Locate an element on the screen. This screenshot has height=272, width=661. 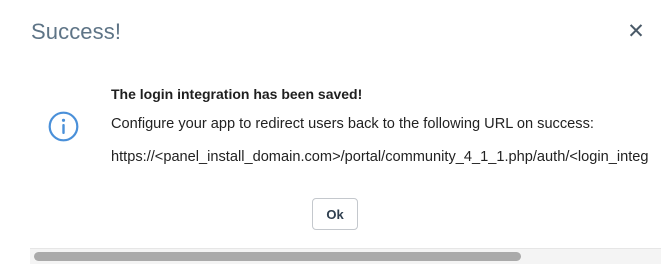
close-icon: ✕ is located at coordinates (636, 31).